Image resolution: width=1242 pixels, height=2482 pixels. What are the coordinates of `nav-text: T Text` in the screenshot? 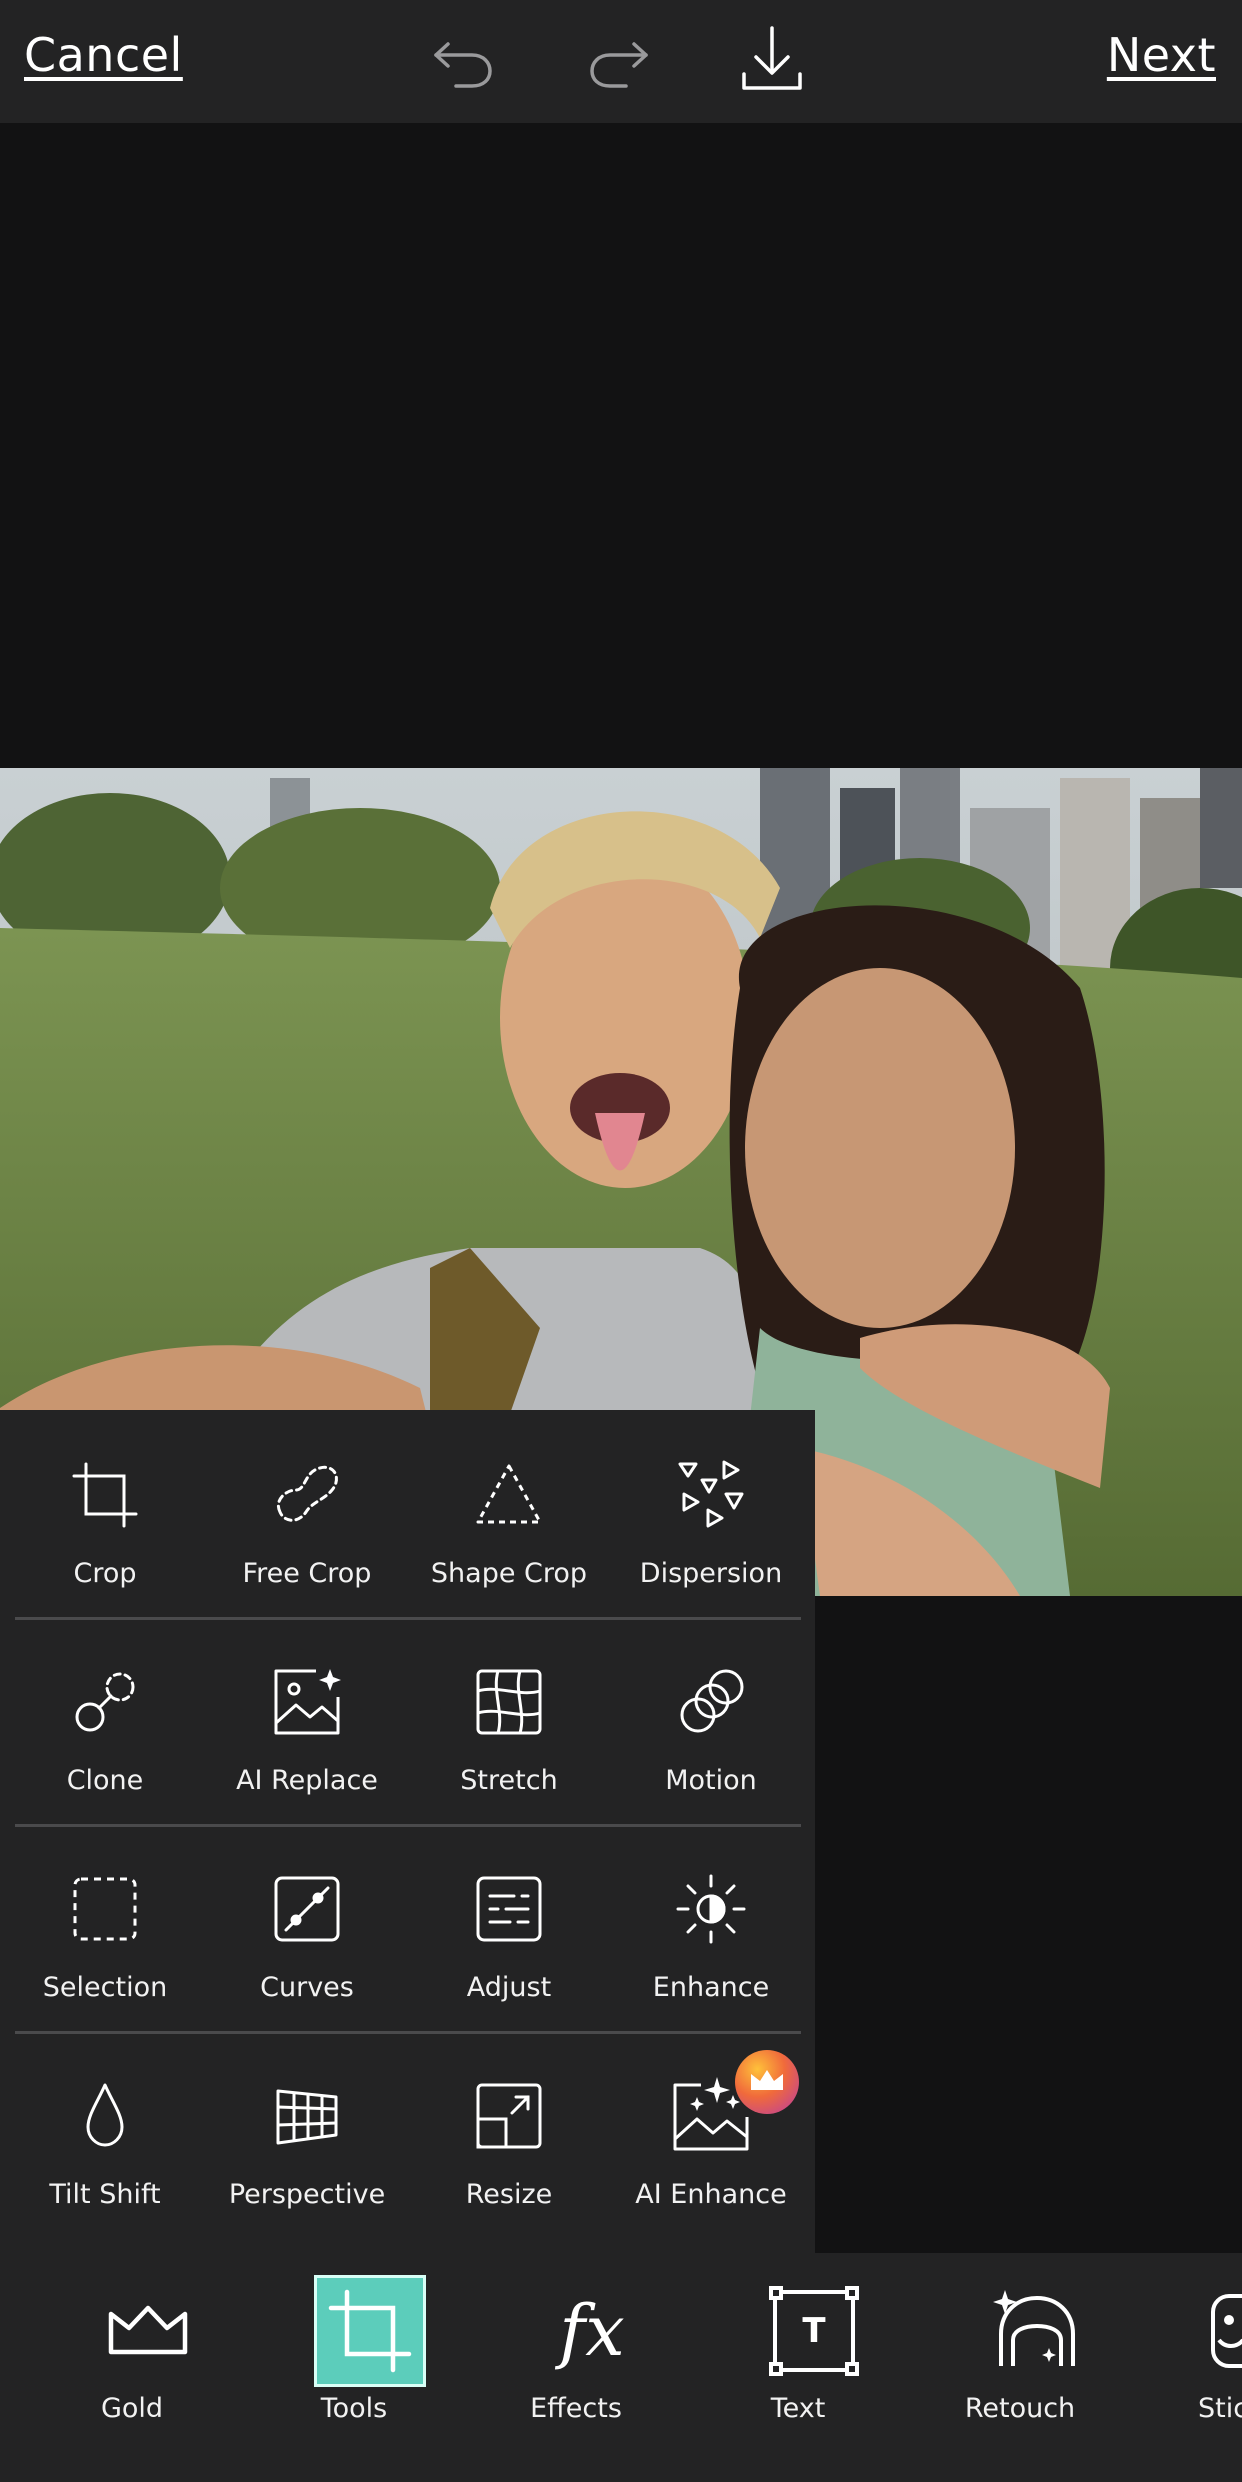 It's located at (798, 2367).